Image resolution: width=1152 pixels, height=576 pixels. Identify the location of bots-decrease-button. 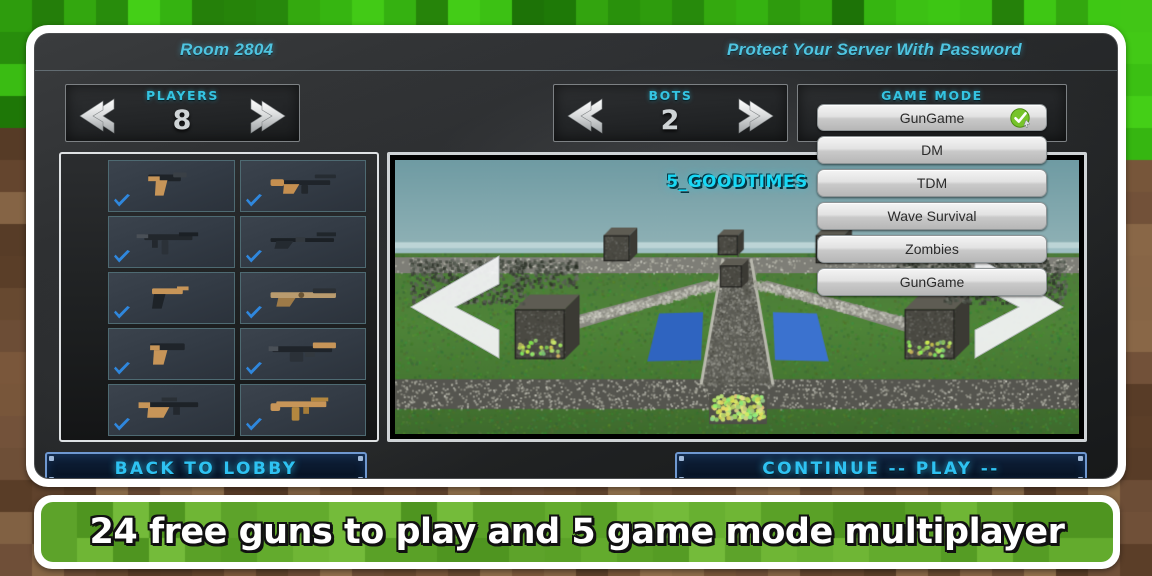
(588, 116).